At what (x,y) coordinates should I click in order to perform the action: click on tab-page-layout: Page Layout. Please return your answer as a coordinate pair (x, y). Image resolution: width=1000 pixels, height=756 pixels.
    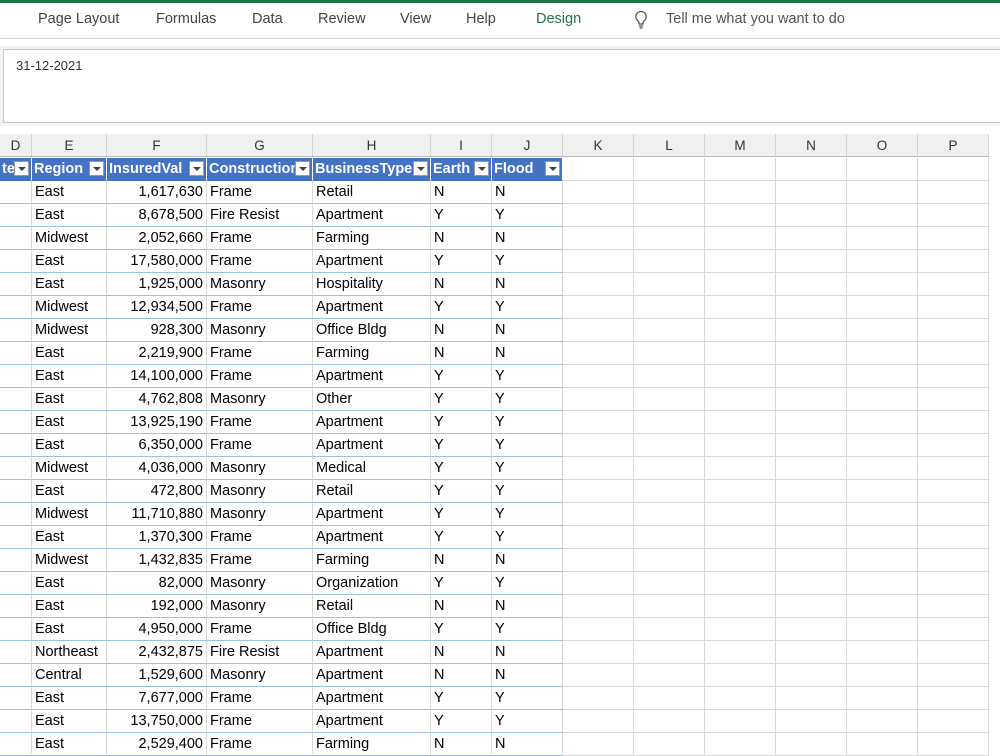
    Looking at the image, I should click on (78, 19).